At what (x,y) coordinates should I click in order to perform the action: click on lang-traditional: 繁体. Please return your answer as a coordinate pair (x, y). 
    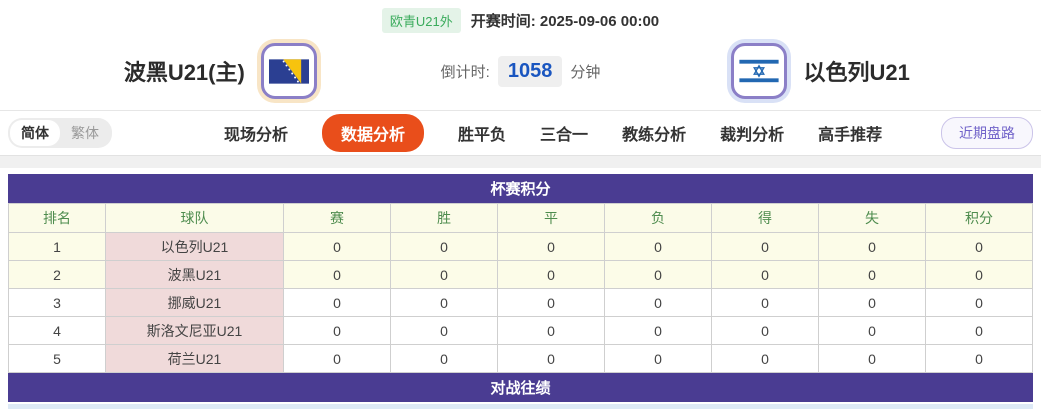
    Looking at the image, I should click on (85, 133).